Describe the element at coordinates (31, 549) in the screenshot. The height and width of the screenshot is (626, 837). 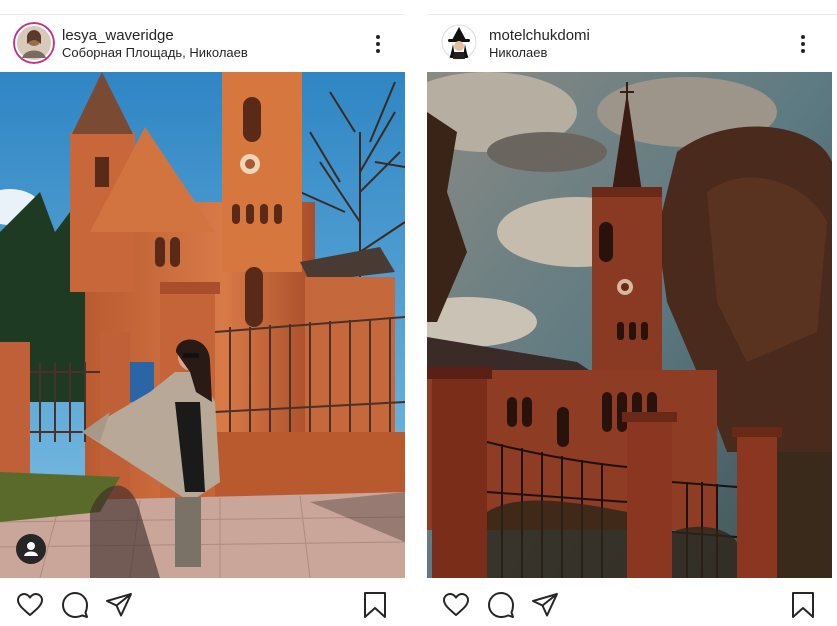
I see `user-tag-icon` at that location.